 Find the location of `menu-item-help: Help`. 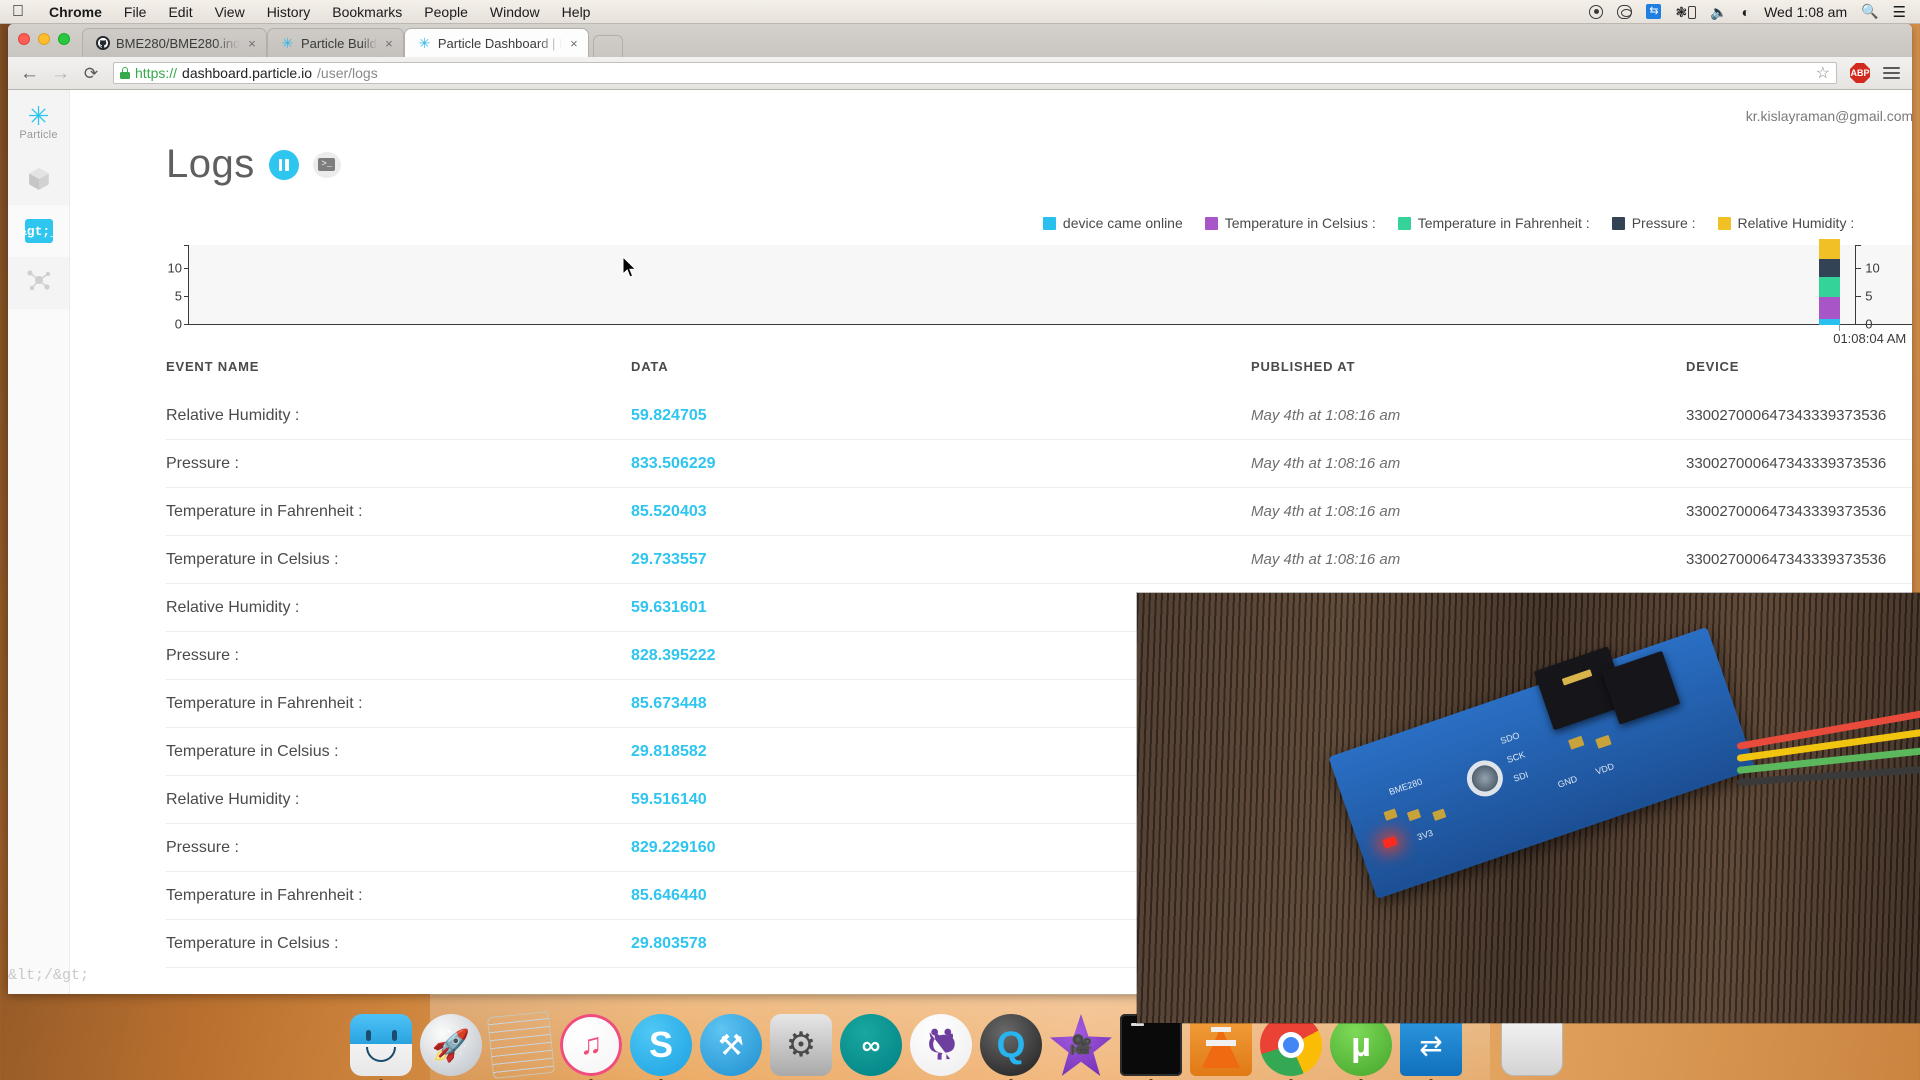

menu-item-help: Help is located at coordinates (576, 12).